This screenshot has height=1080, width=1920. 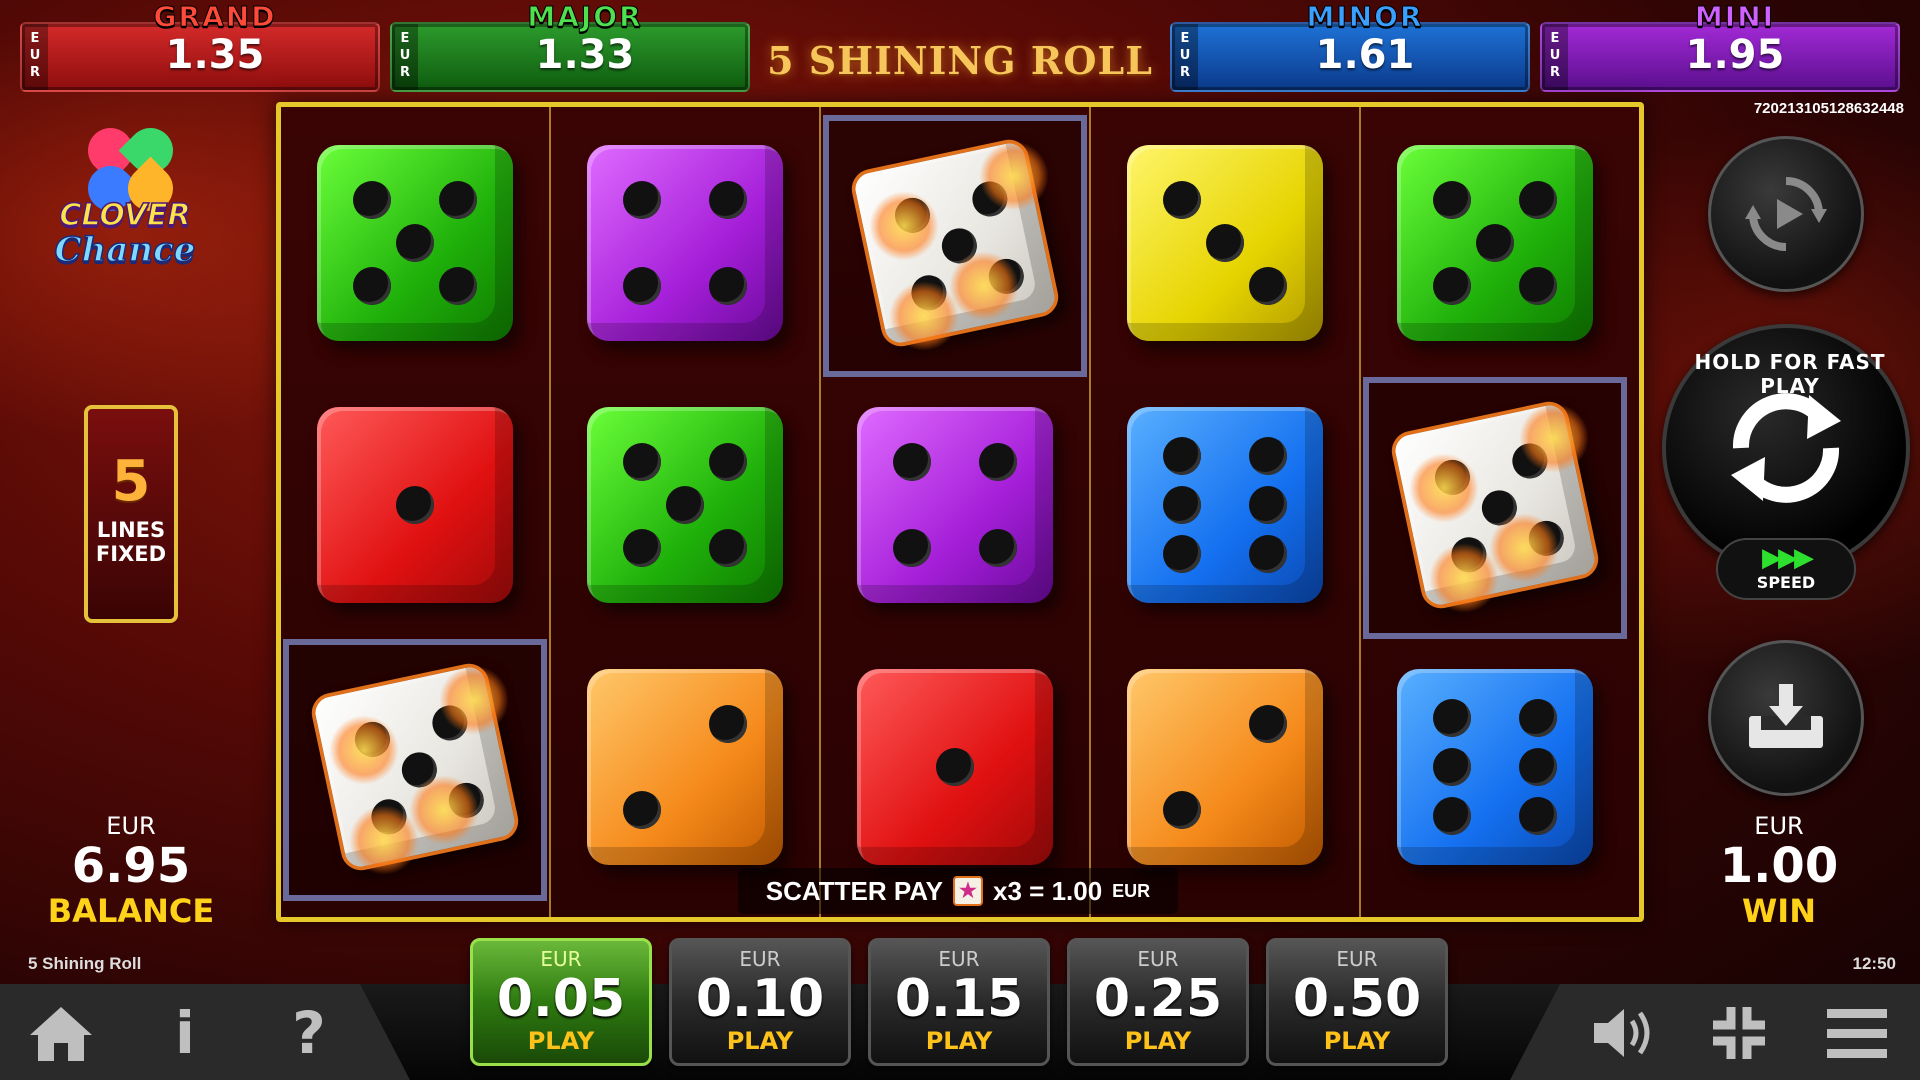 I want to click on bet-play-button: EUR 0.05 PLAY, so click(x=561, y=1002).